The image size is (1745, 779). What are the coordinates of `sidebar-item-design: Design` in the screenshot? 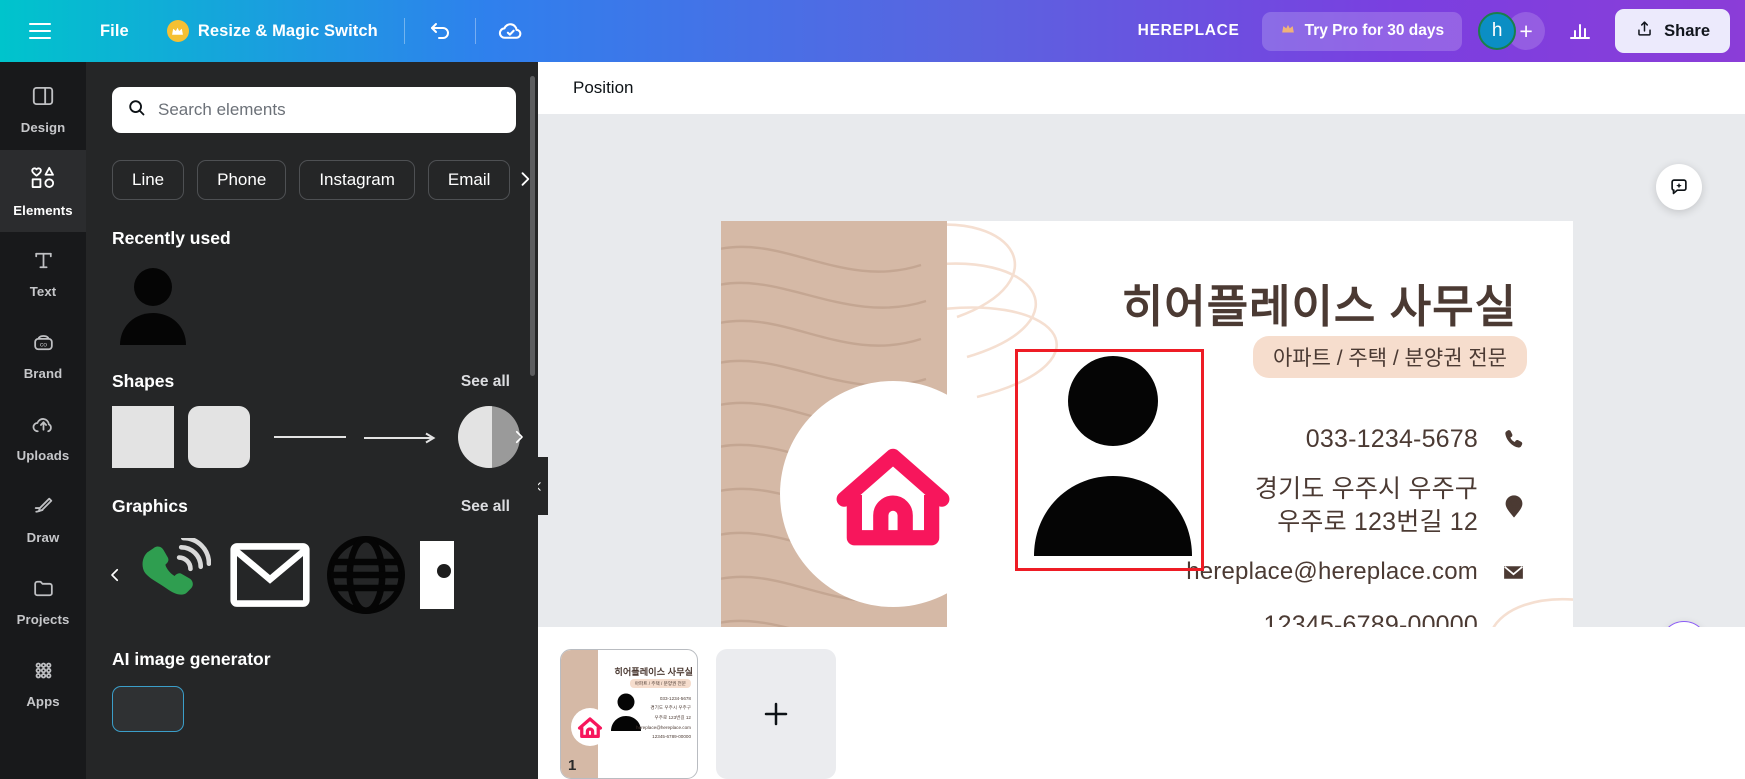 It's located at (43, 109).